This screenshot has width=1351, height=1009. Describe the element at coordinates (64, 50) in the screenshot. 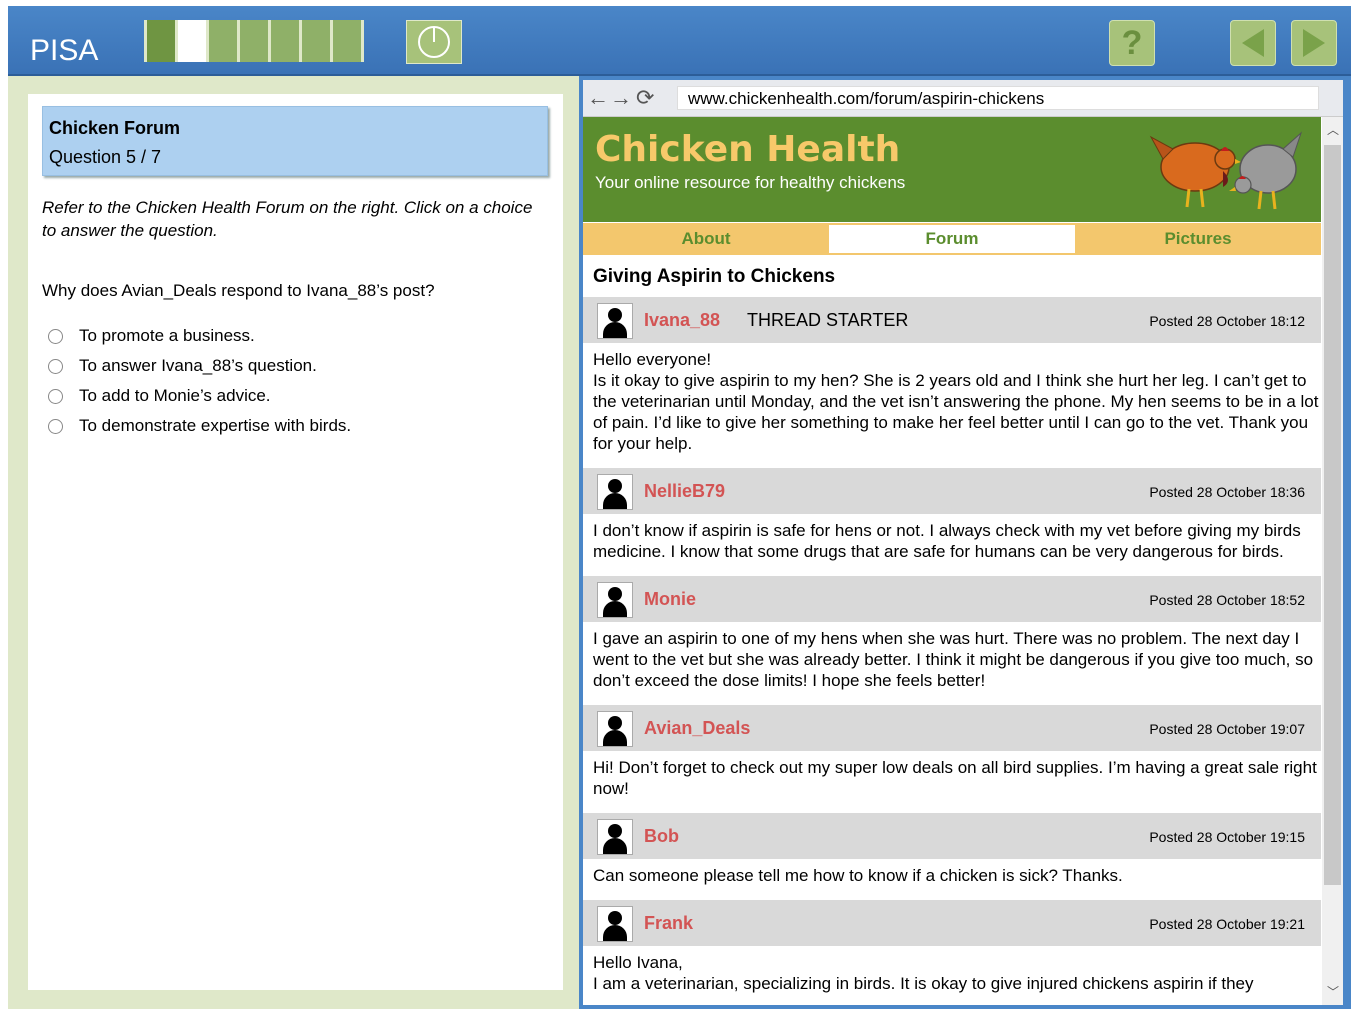

I see `pisa-logo: PISA` at that location.